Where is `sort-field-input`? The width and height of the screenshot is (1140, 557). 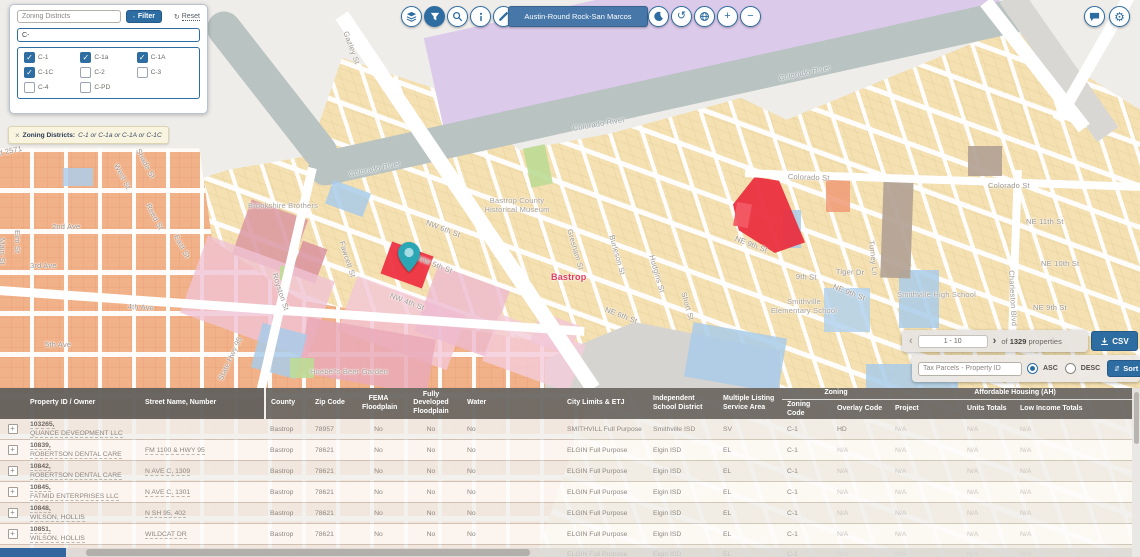
sort-field-input is located at coordinates (970, 368).